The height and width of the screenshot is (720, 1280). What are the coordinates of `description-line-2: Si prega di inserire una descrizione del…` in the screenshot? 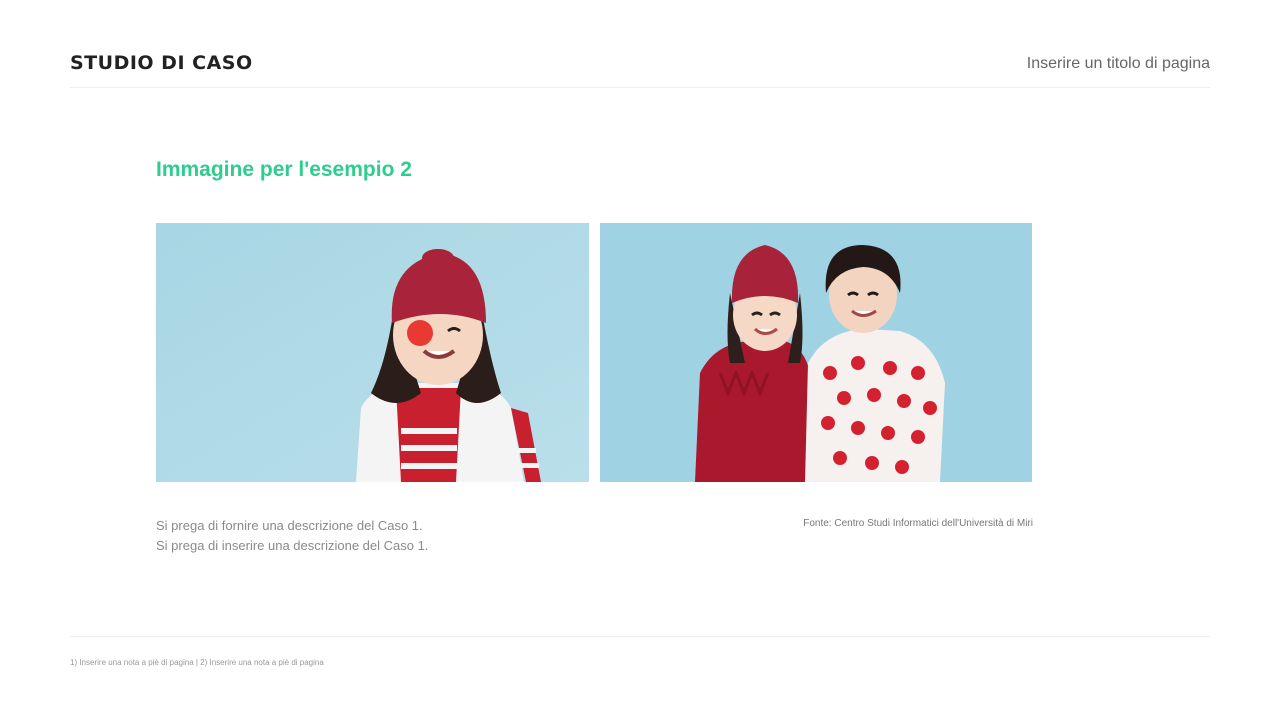 It's located at (292, 545).